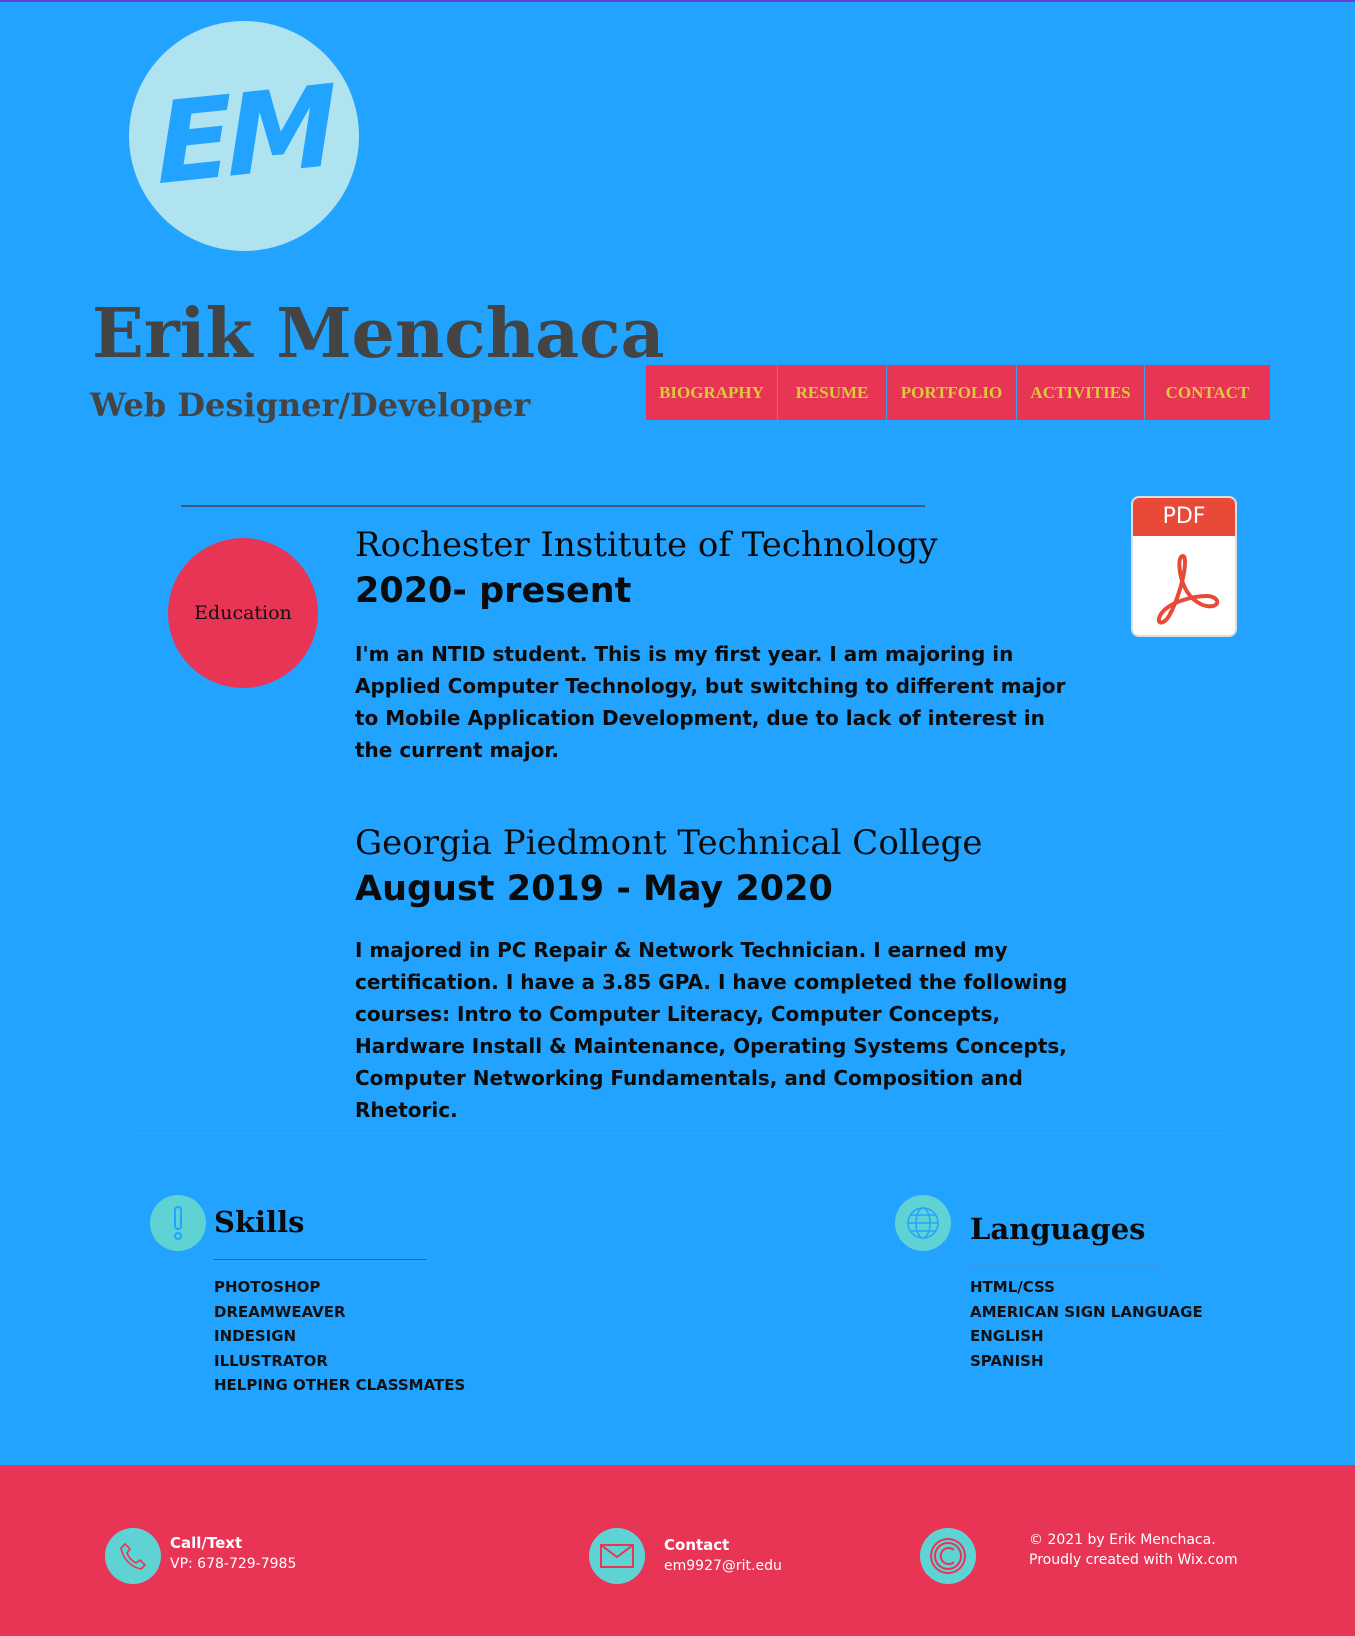 Image resolution: width=1355 pixels, height=1636 pixels. Describe the element at coordinates (1133, 1560) in the screenshot. I see `wix-credit: Proudly created with Wix.com` at that location.